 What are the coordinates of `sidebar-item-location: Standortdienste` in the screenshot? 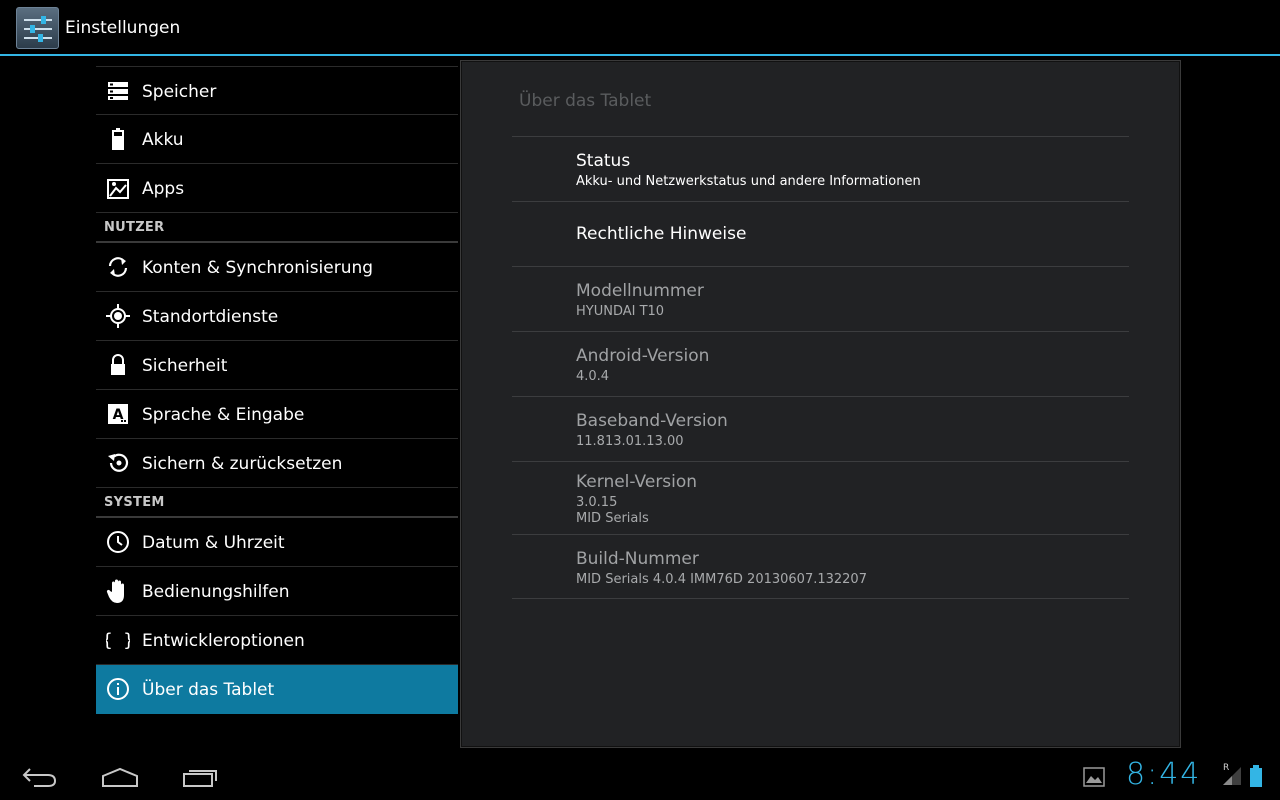 It's located at (277, 316).